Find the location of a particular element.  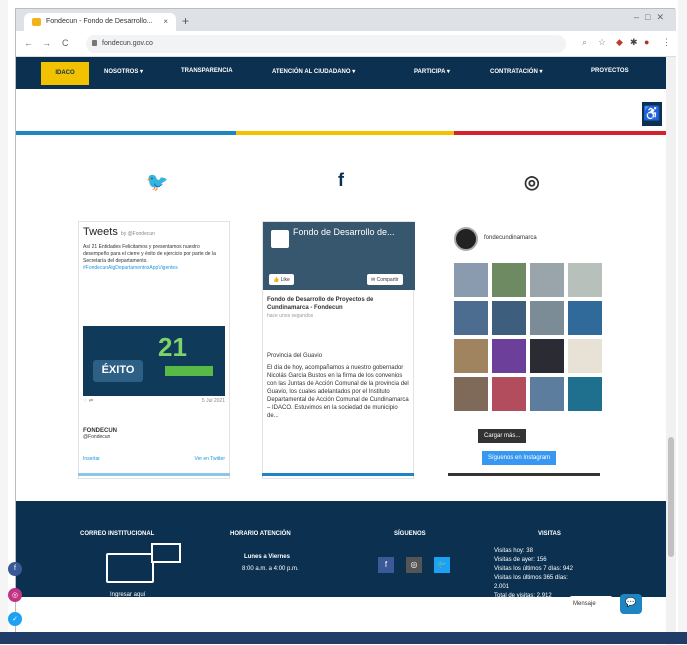

correo-link: Ingresar aquí is located at coordinates (127, 595).